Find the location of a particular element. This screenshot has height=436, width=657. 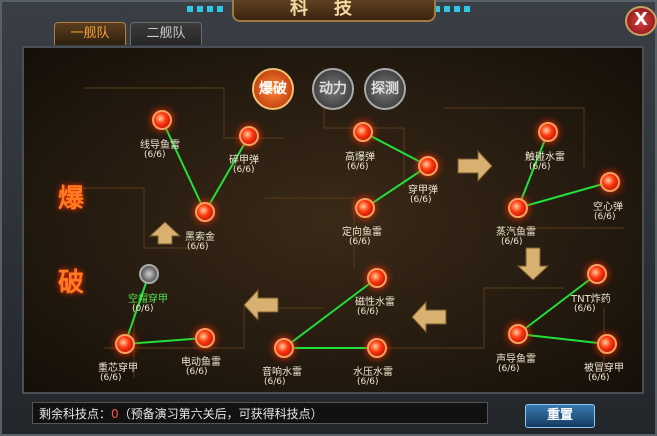

node-kdcj-progress: (0/6) is located at coordinates (143, 309).